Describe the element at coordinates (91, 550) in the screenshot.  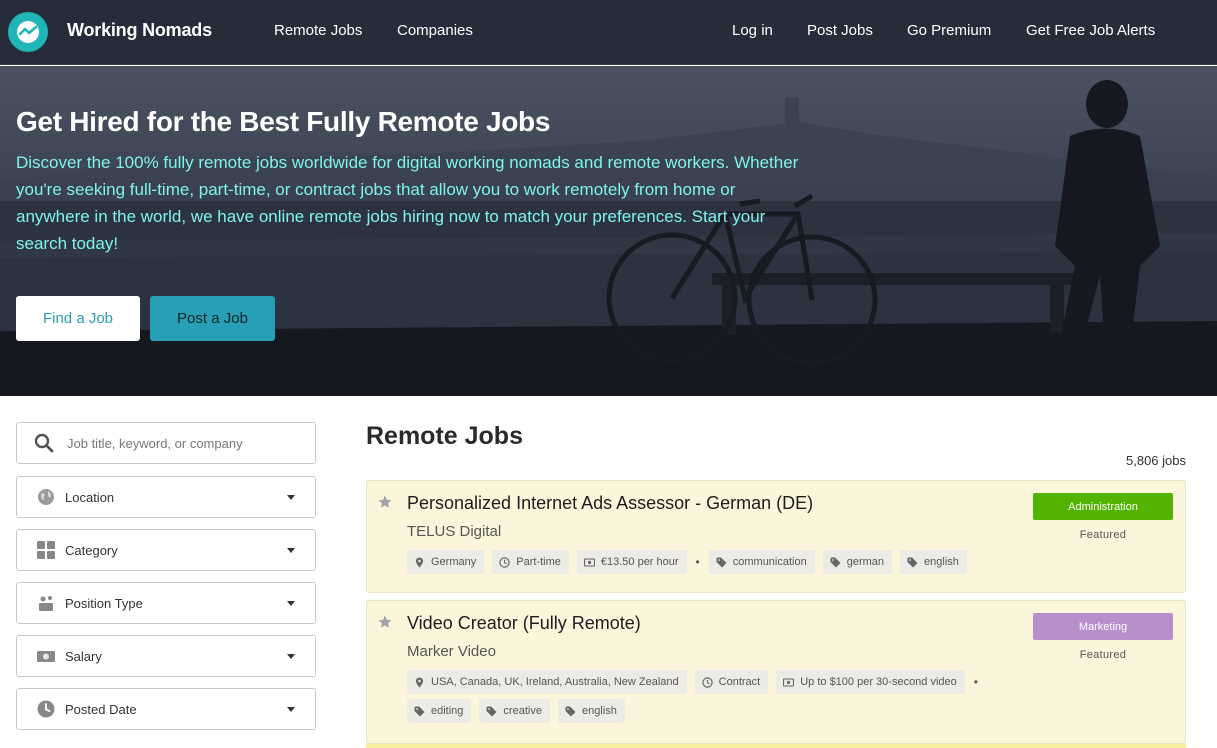
I see `category-filter-label: Category` at that location.